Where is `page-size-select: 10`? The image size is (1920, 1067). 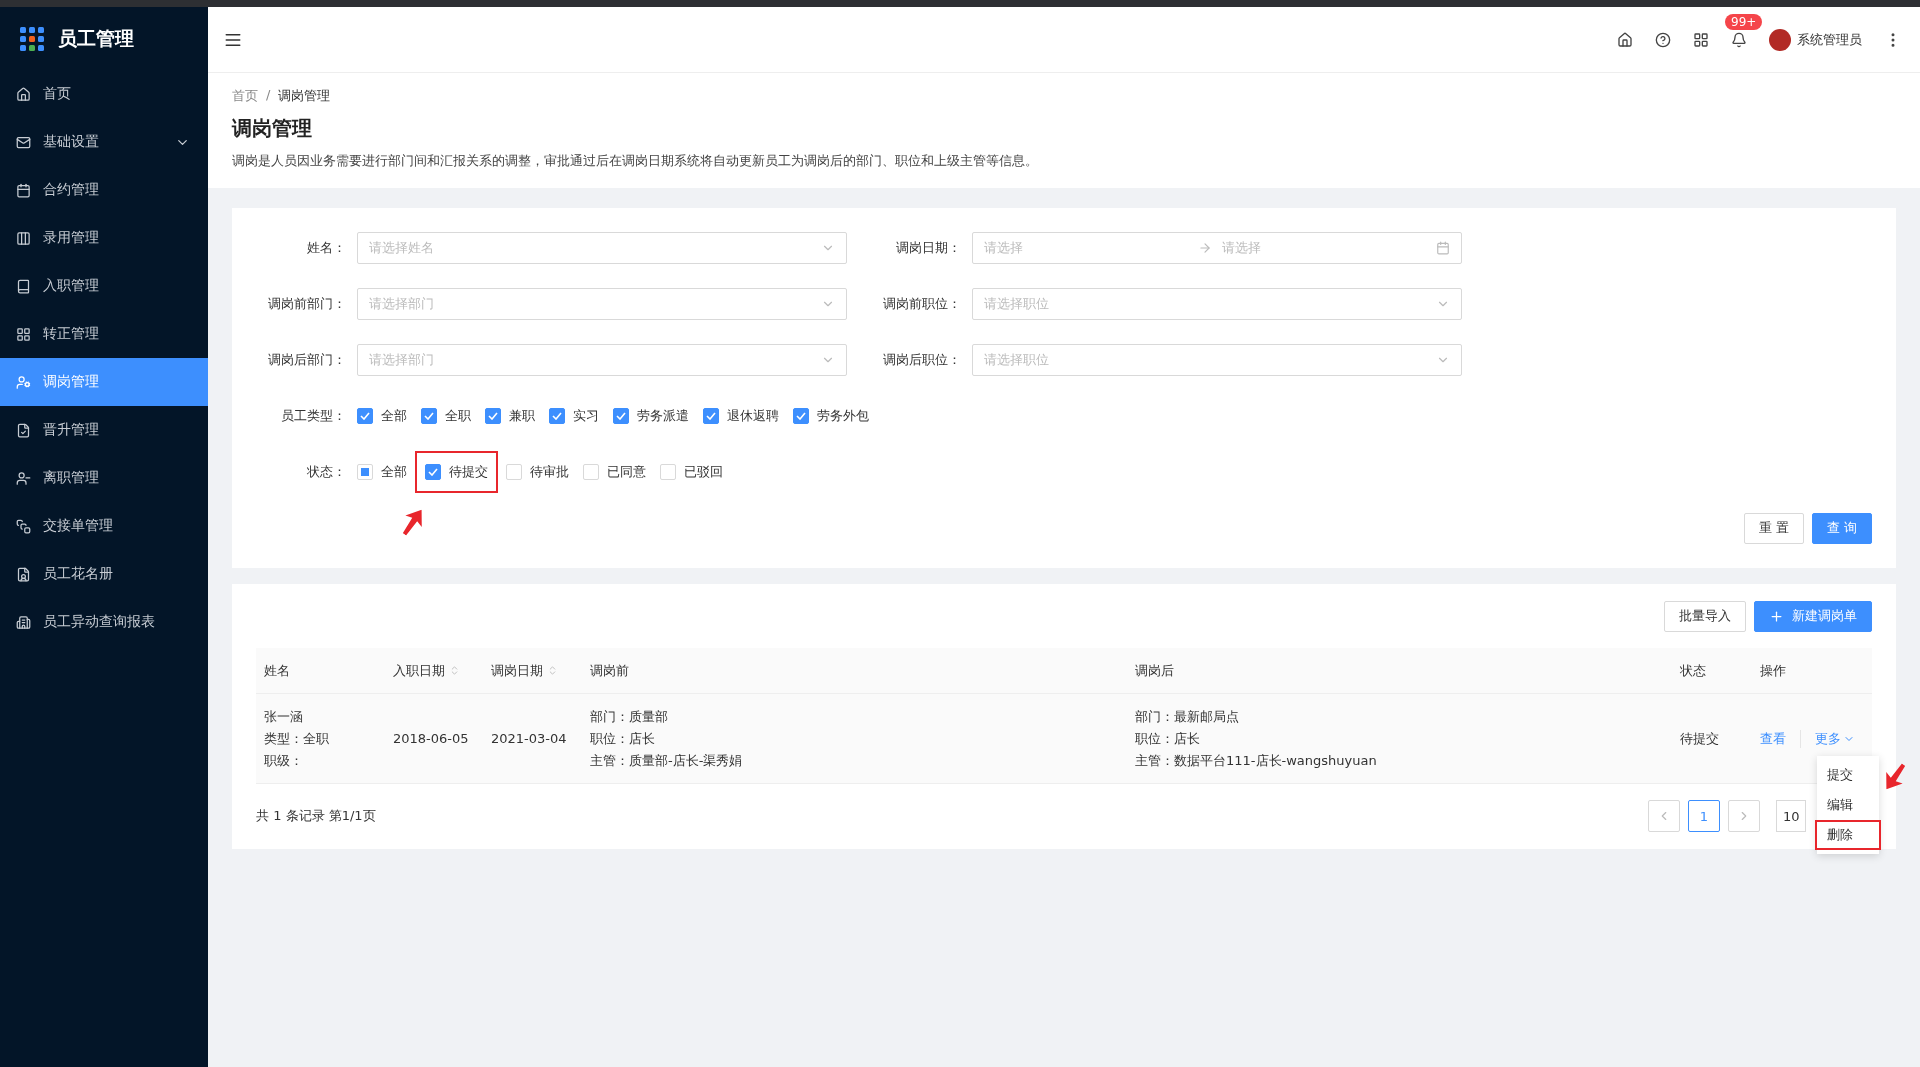
page-size-select: 10 is located at coordinates (1791, 816).